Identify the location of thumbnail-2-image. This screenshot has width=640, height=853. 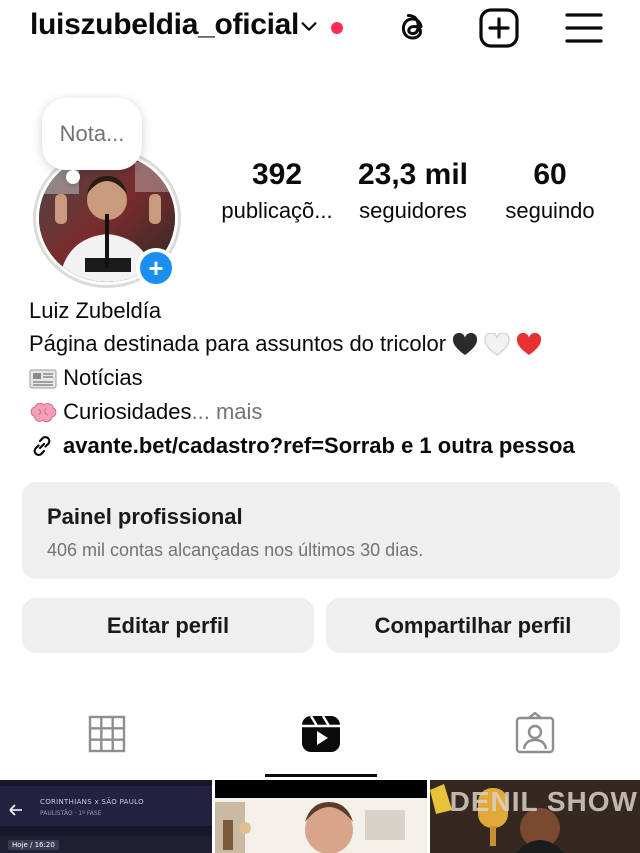
(321, 816).